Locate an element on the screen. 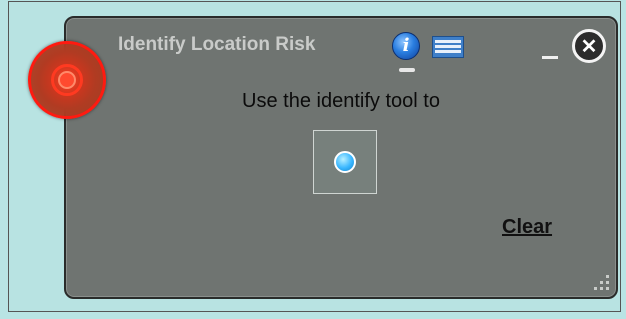 The image size is (626, 319). identify-point-icon is located at coordinates (345, 162).